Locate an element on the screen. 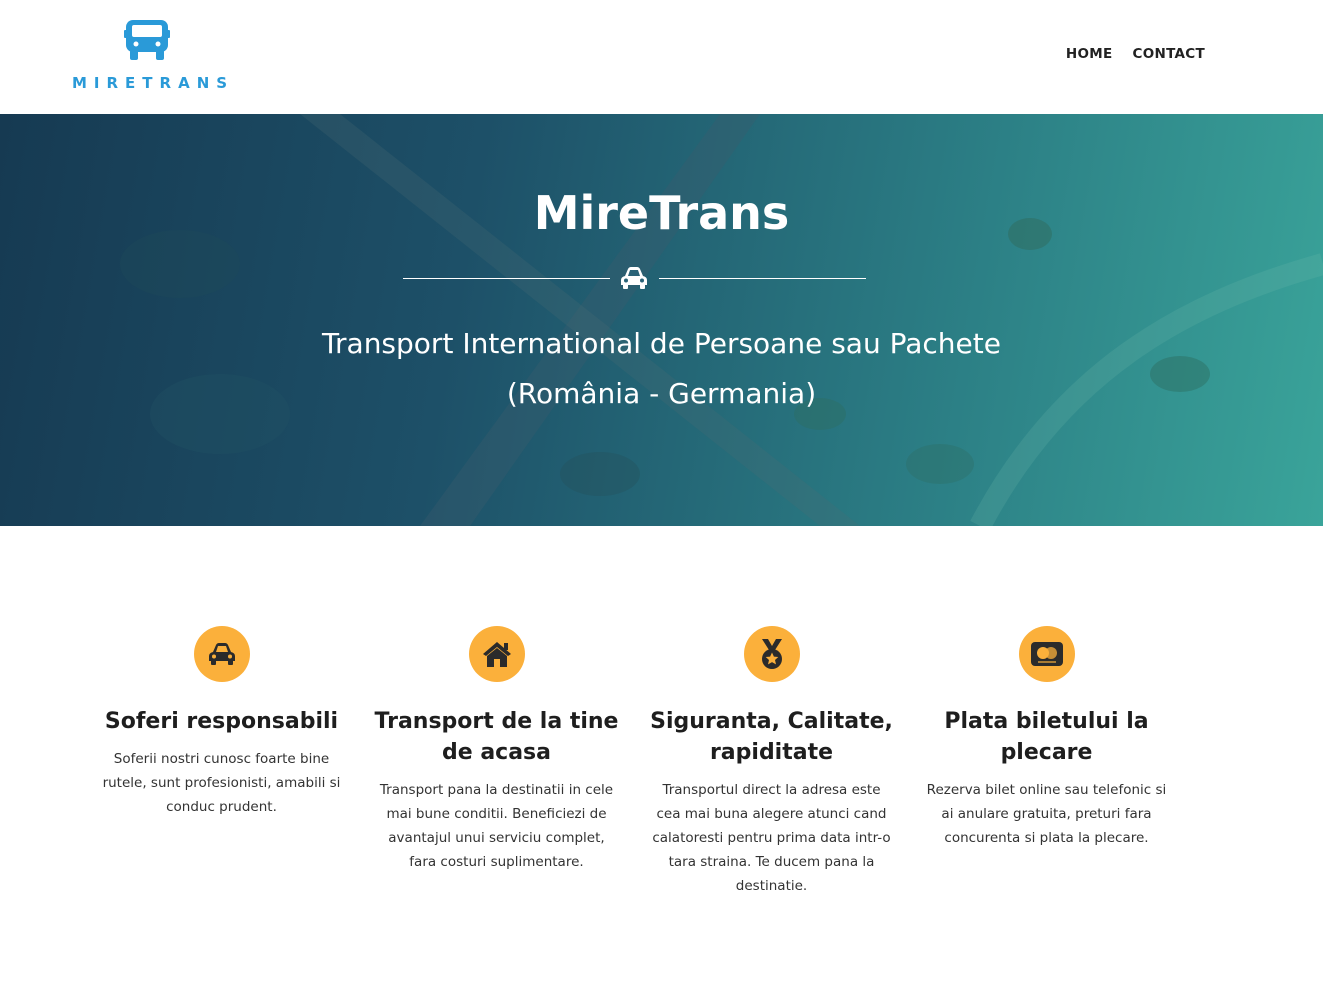 The height and width of the screenshot is (995, 1323). main-nav: HOME CONTACT is located at coordinates (1135, 54).